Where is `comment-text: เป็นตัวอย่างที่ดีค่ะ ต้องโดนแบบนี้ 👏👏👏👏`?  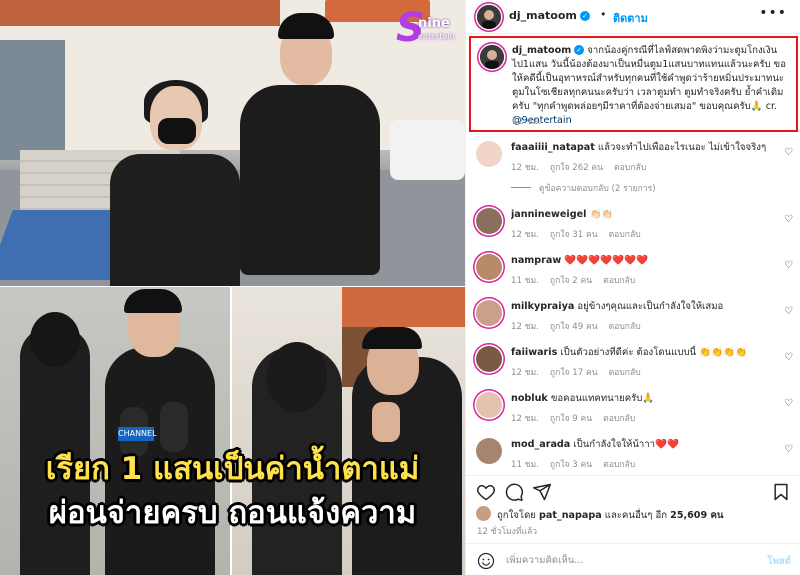
comment-text: เป็นตัวอย่างที่ดีค่ะ ต้องโดนแบบนี้ 👏👏👏👏 is located at coordinates (653, 352).